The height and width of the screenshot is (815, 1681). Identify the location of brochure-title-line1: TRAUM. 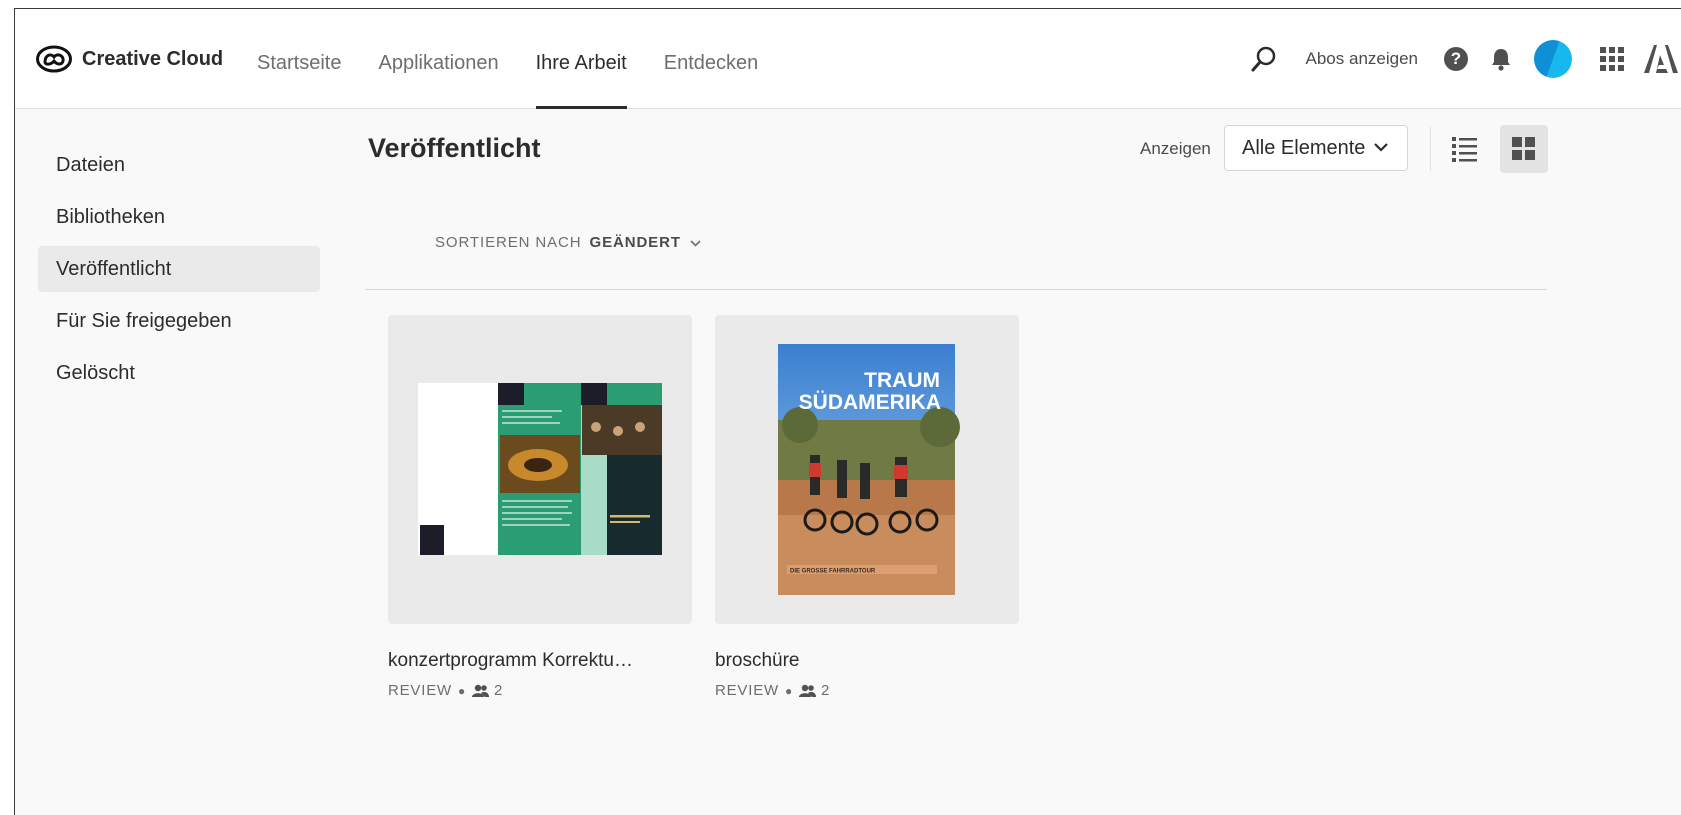
(902, 380).